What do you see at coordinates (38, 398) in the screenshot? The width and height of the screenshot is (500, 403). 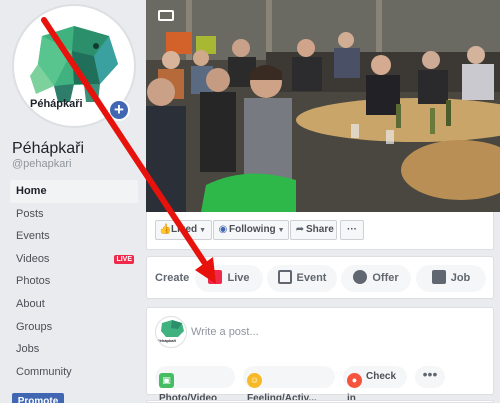 I see `promote-button: Promote` at bounding box center [38, 398].